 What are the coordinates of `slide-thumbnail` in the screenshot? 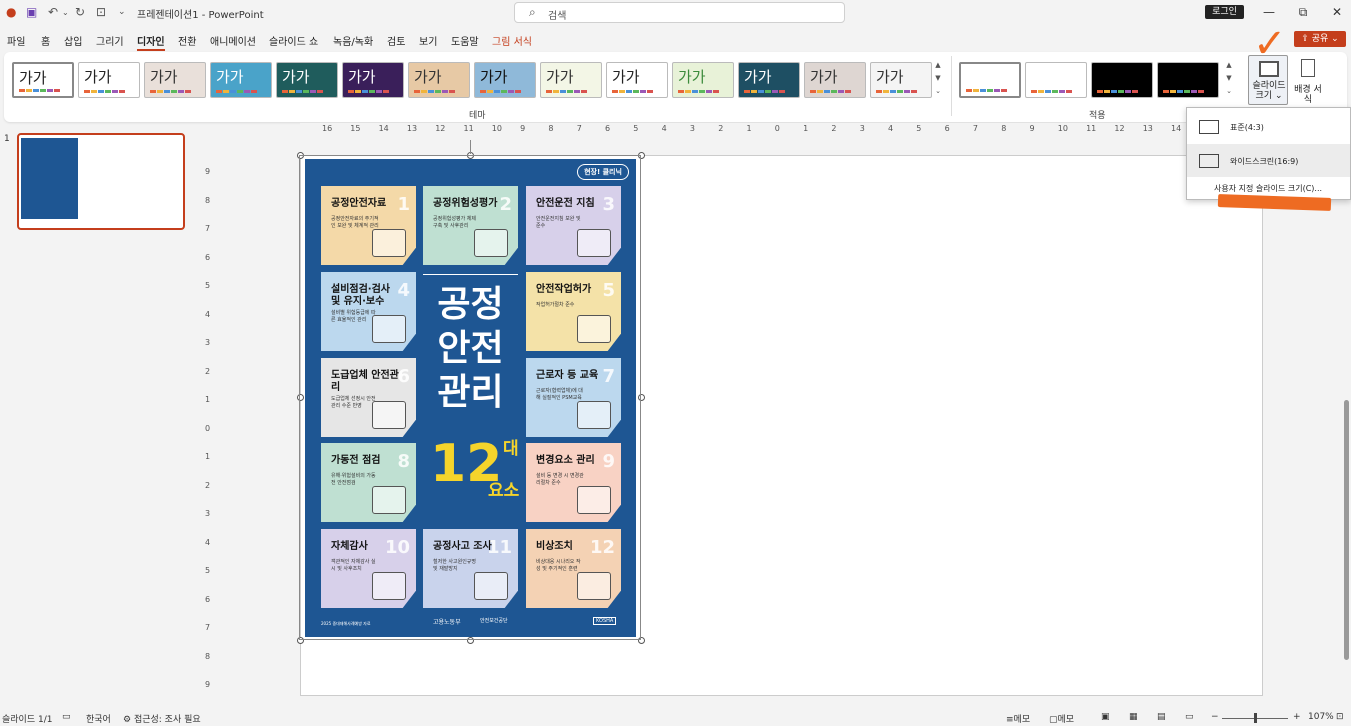 It's located at (101, 181).